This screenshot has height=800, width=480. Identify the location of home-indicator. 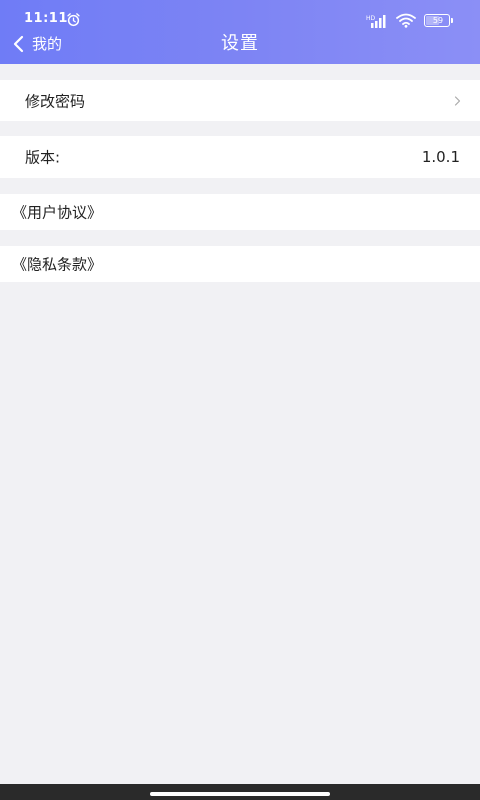
(240, 794).